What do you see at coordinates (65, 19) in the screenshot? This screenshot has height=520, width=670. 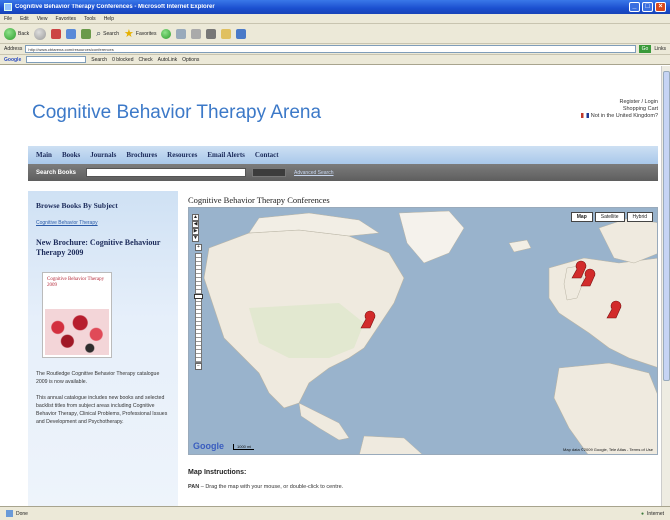 I see `menu-favorites: Favorites` at bounding box center [65, 19].